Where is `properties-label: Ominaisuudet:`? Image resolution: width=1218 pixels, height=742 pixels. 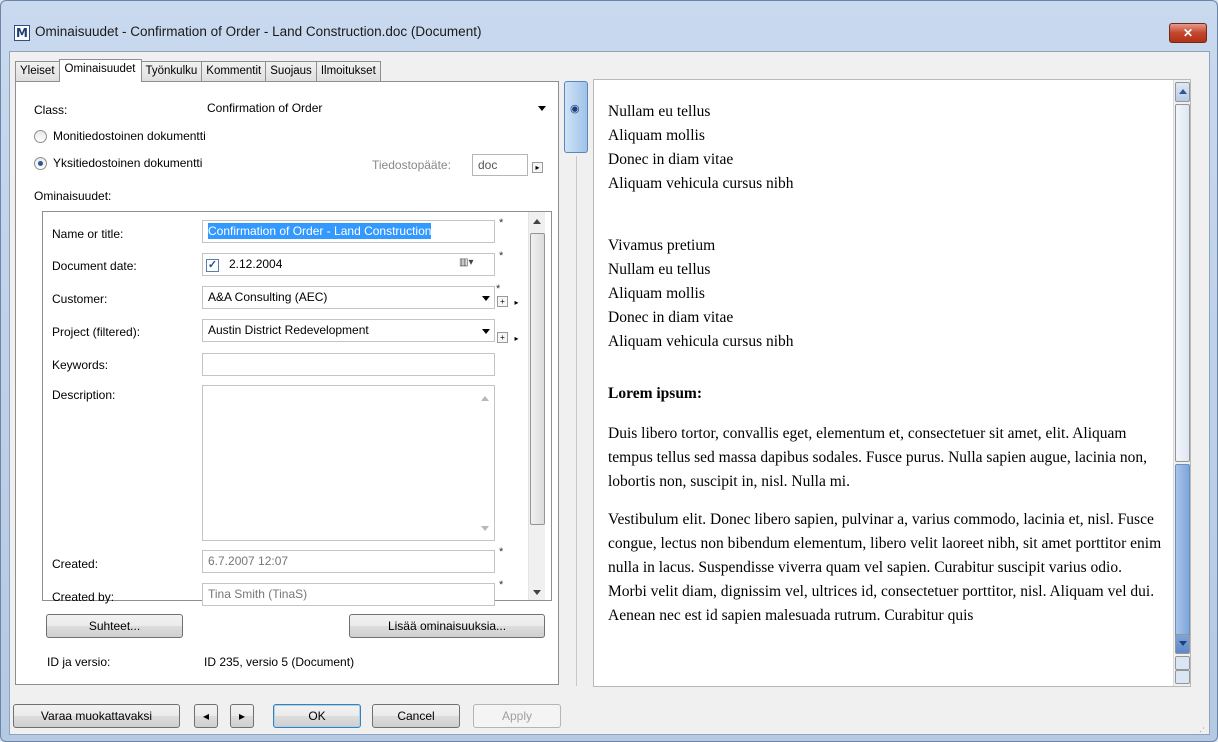 properties-label: Ominaisuudet: is located at coordinates (73, 196).